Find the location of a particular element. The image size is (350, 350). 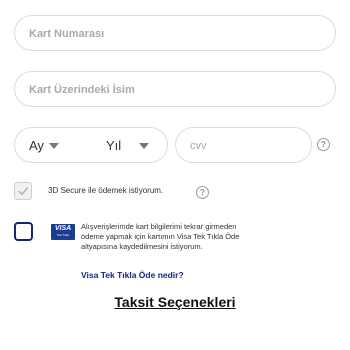

cvv-input: cvv is located at coordinates (243, 145).